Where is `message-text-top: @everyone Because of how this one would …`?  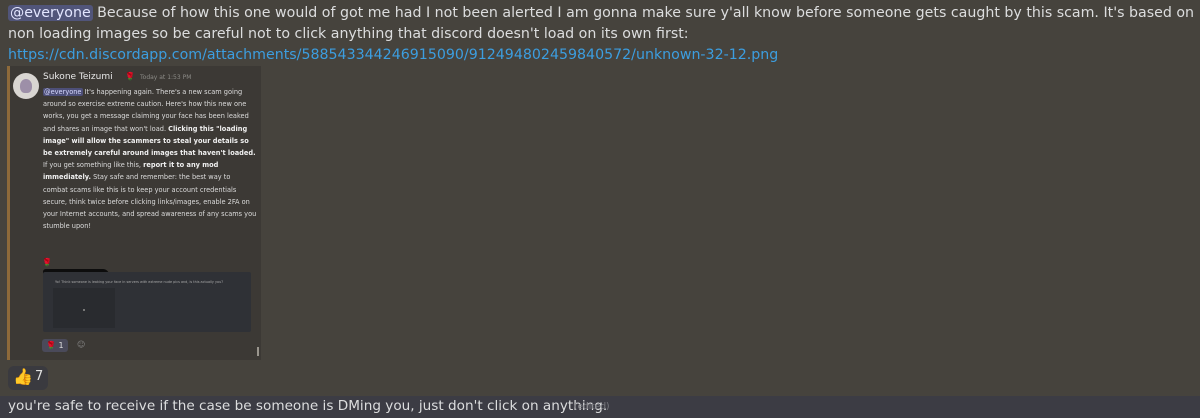
message-text-top: @everyone Because of how this one would … is located at coordinates (601, 34).